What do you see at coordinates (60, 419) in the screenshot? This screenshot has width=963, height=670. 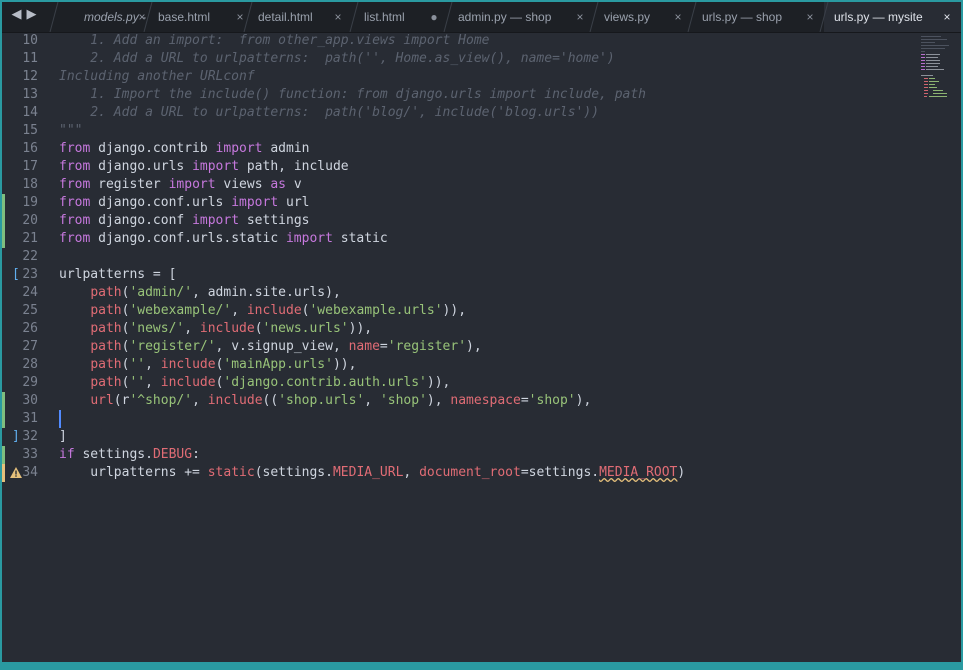 I see `text-cursor` at bounding box center [60, 419].